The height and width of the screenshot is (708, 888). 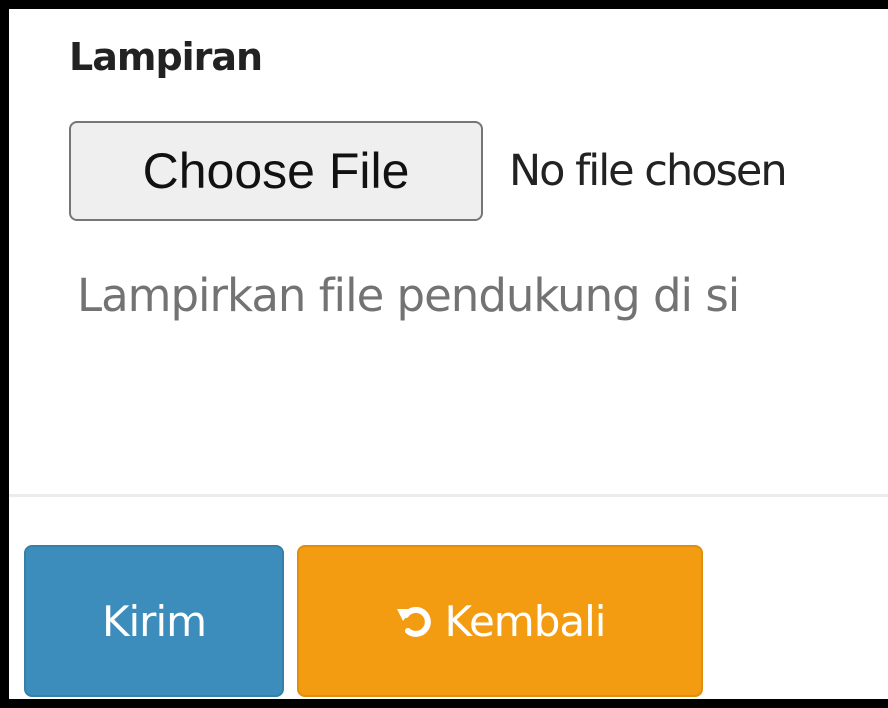 I want to click on file-input: Choose File No file chosen, so click(x=428, y=171).